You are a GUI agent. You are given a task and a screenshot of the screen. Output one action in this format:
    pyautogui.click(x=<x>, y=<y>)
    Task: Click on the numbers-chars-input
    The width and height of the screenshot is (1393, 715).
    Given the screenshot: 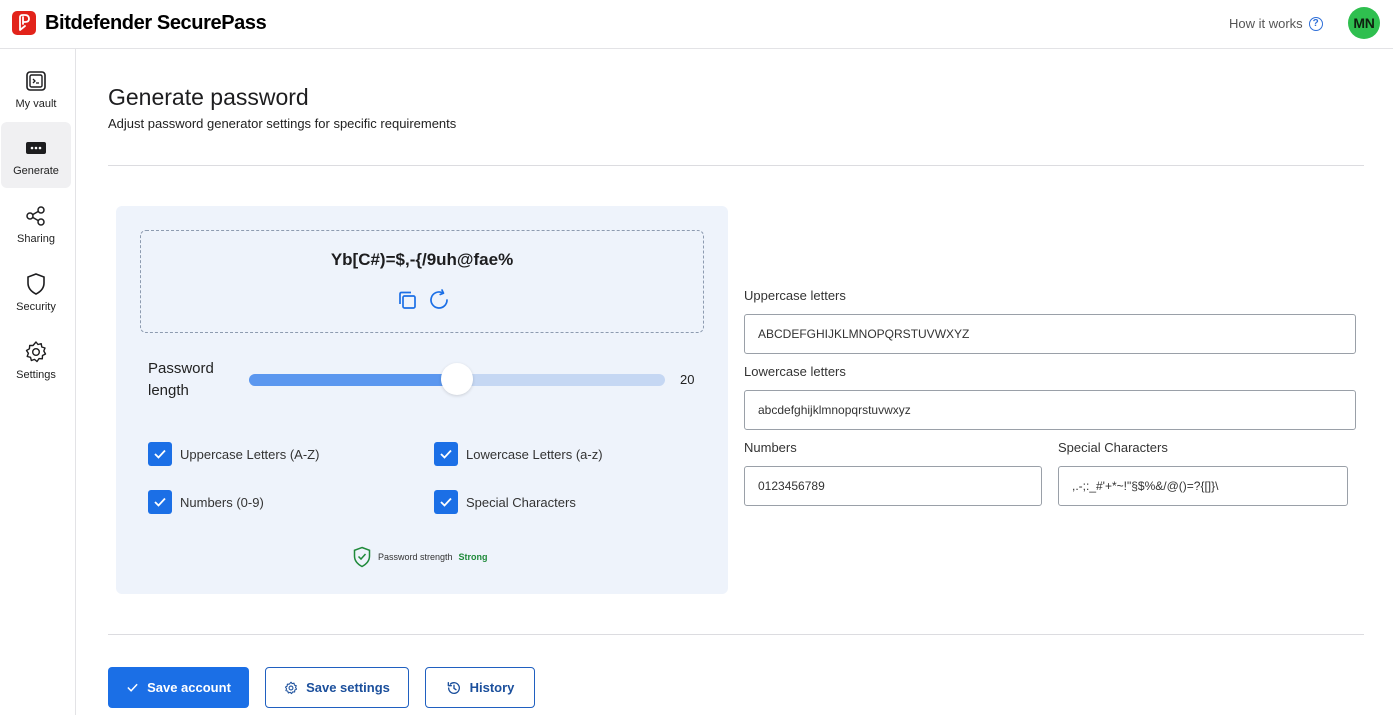 What is the action you would take?
    pyautogui.click(x=893, y=486)
    